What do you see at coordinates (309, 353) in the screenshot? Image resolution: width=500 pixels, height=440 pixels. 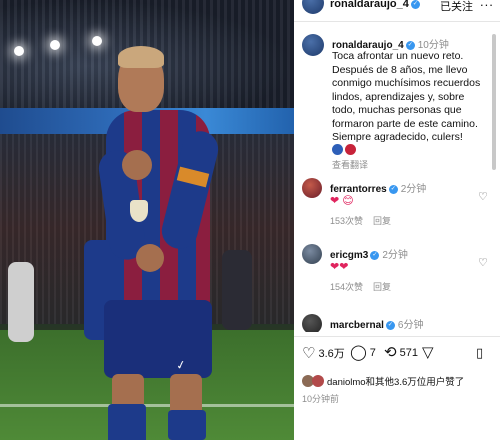 I see `heart-icon: ♡` at bounding box center [309, 353].